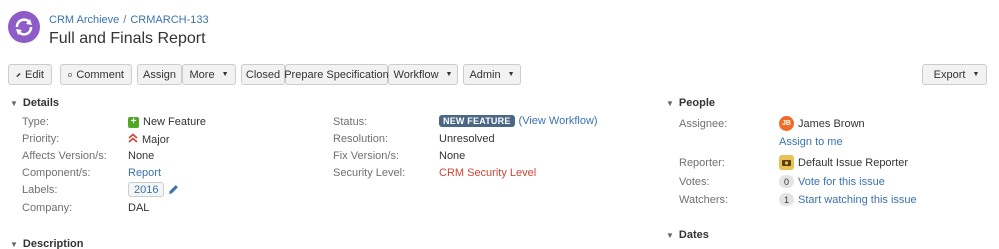 This screenshot has height=249, width=999. I want to click on new-feature-icon: +, so click(133, 122).